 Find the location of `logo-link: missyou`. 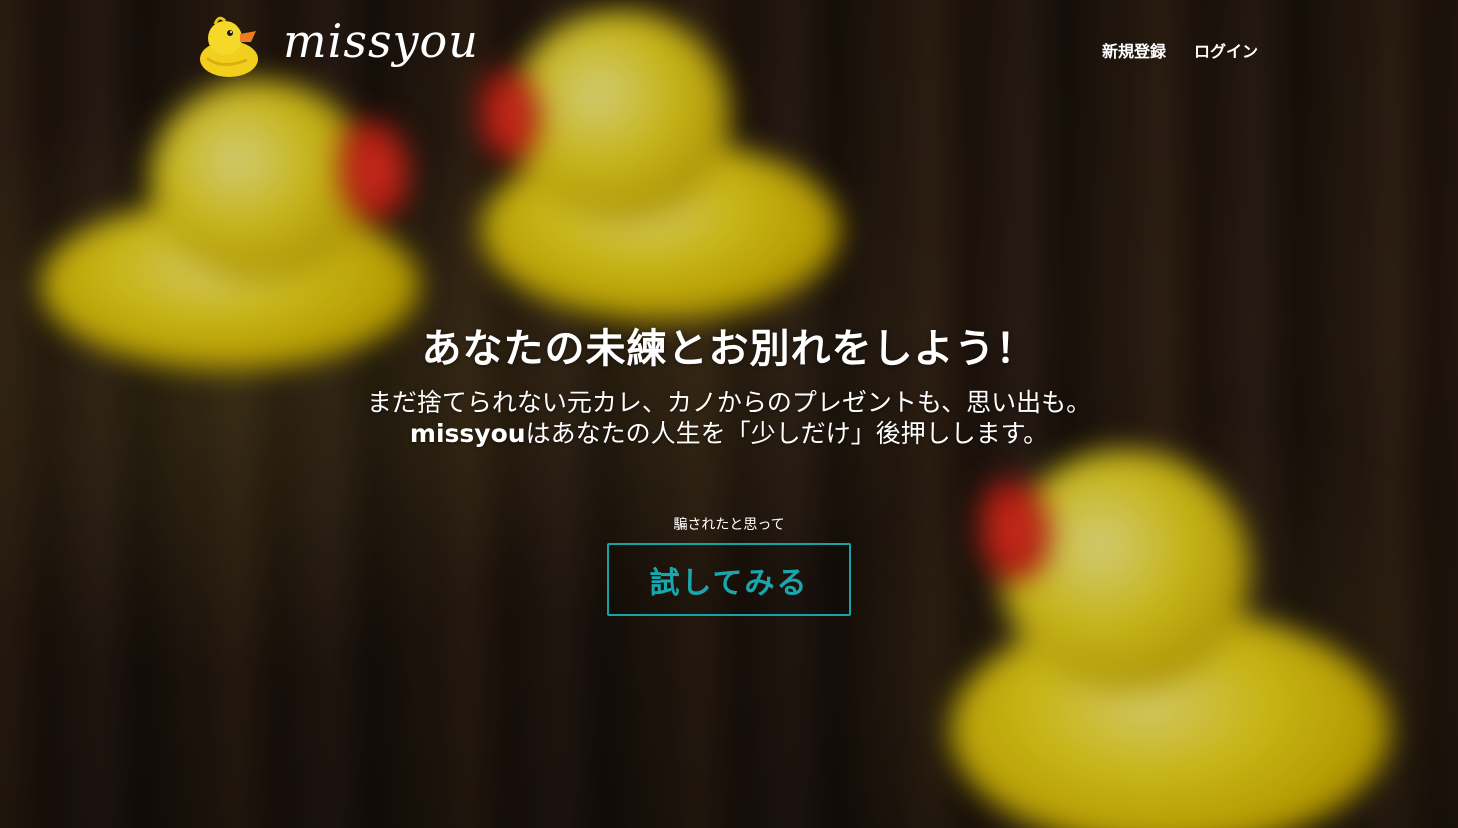

logo-link: missyou is located at coordinates (339, 45).